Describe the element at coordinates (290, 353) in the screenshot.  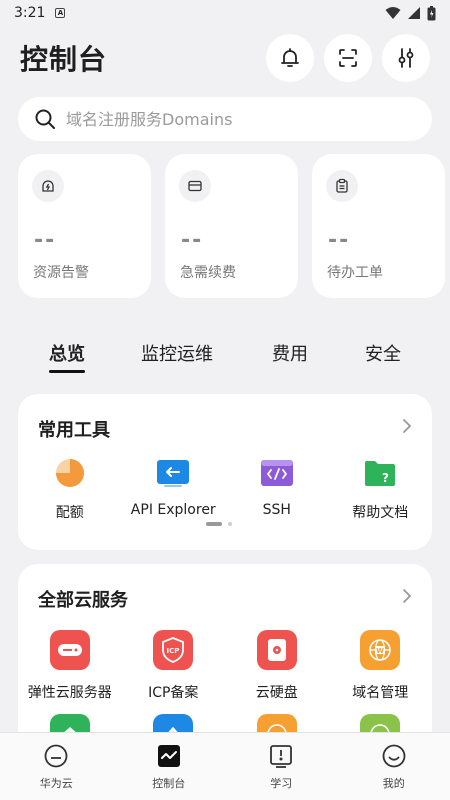
I see `tab-billing: 费用` at that location.